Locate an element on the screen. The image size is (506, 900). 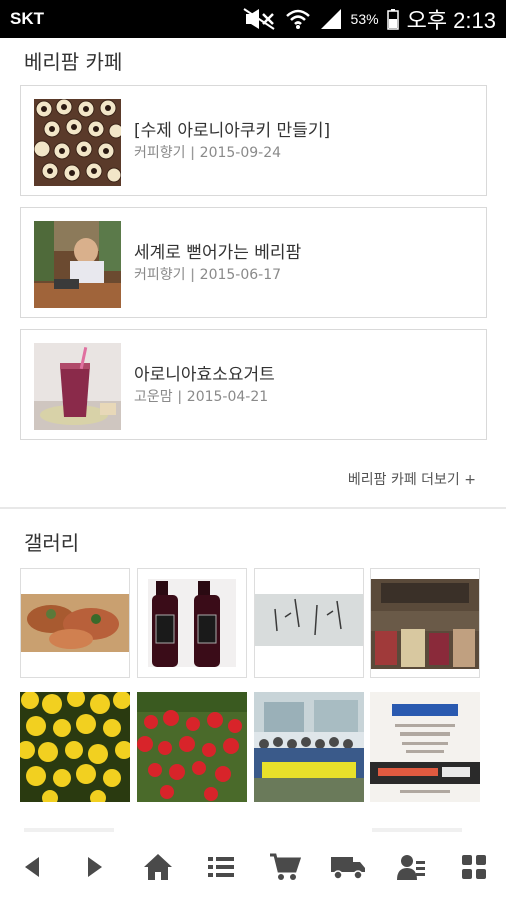
menu-grid-button is located at coordinates (474, 869).